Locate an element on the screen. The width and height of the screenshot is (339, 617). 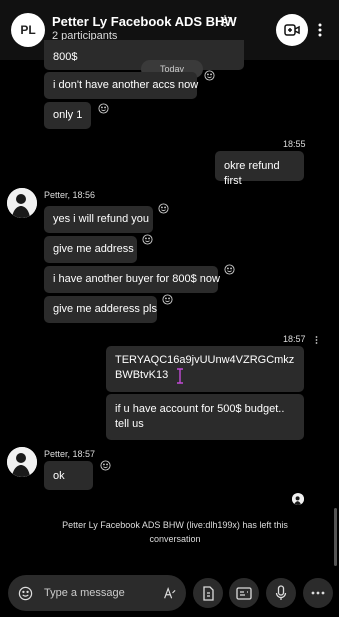
more-actions-button is located at coordinates (318, 593).